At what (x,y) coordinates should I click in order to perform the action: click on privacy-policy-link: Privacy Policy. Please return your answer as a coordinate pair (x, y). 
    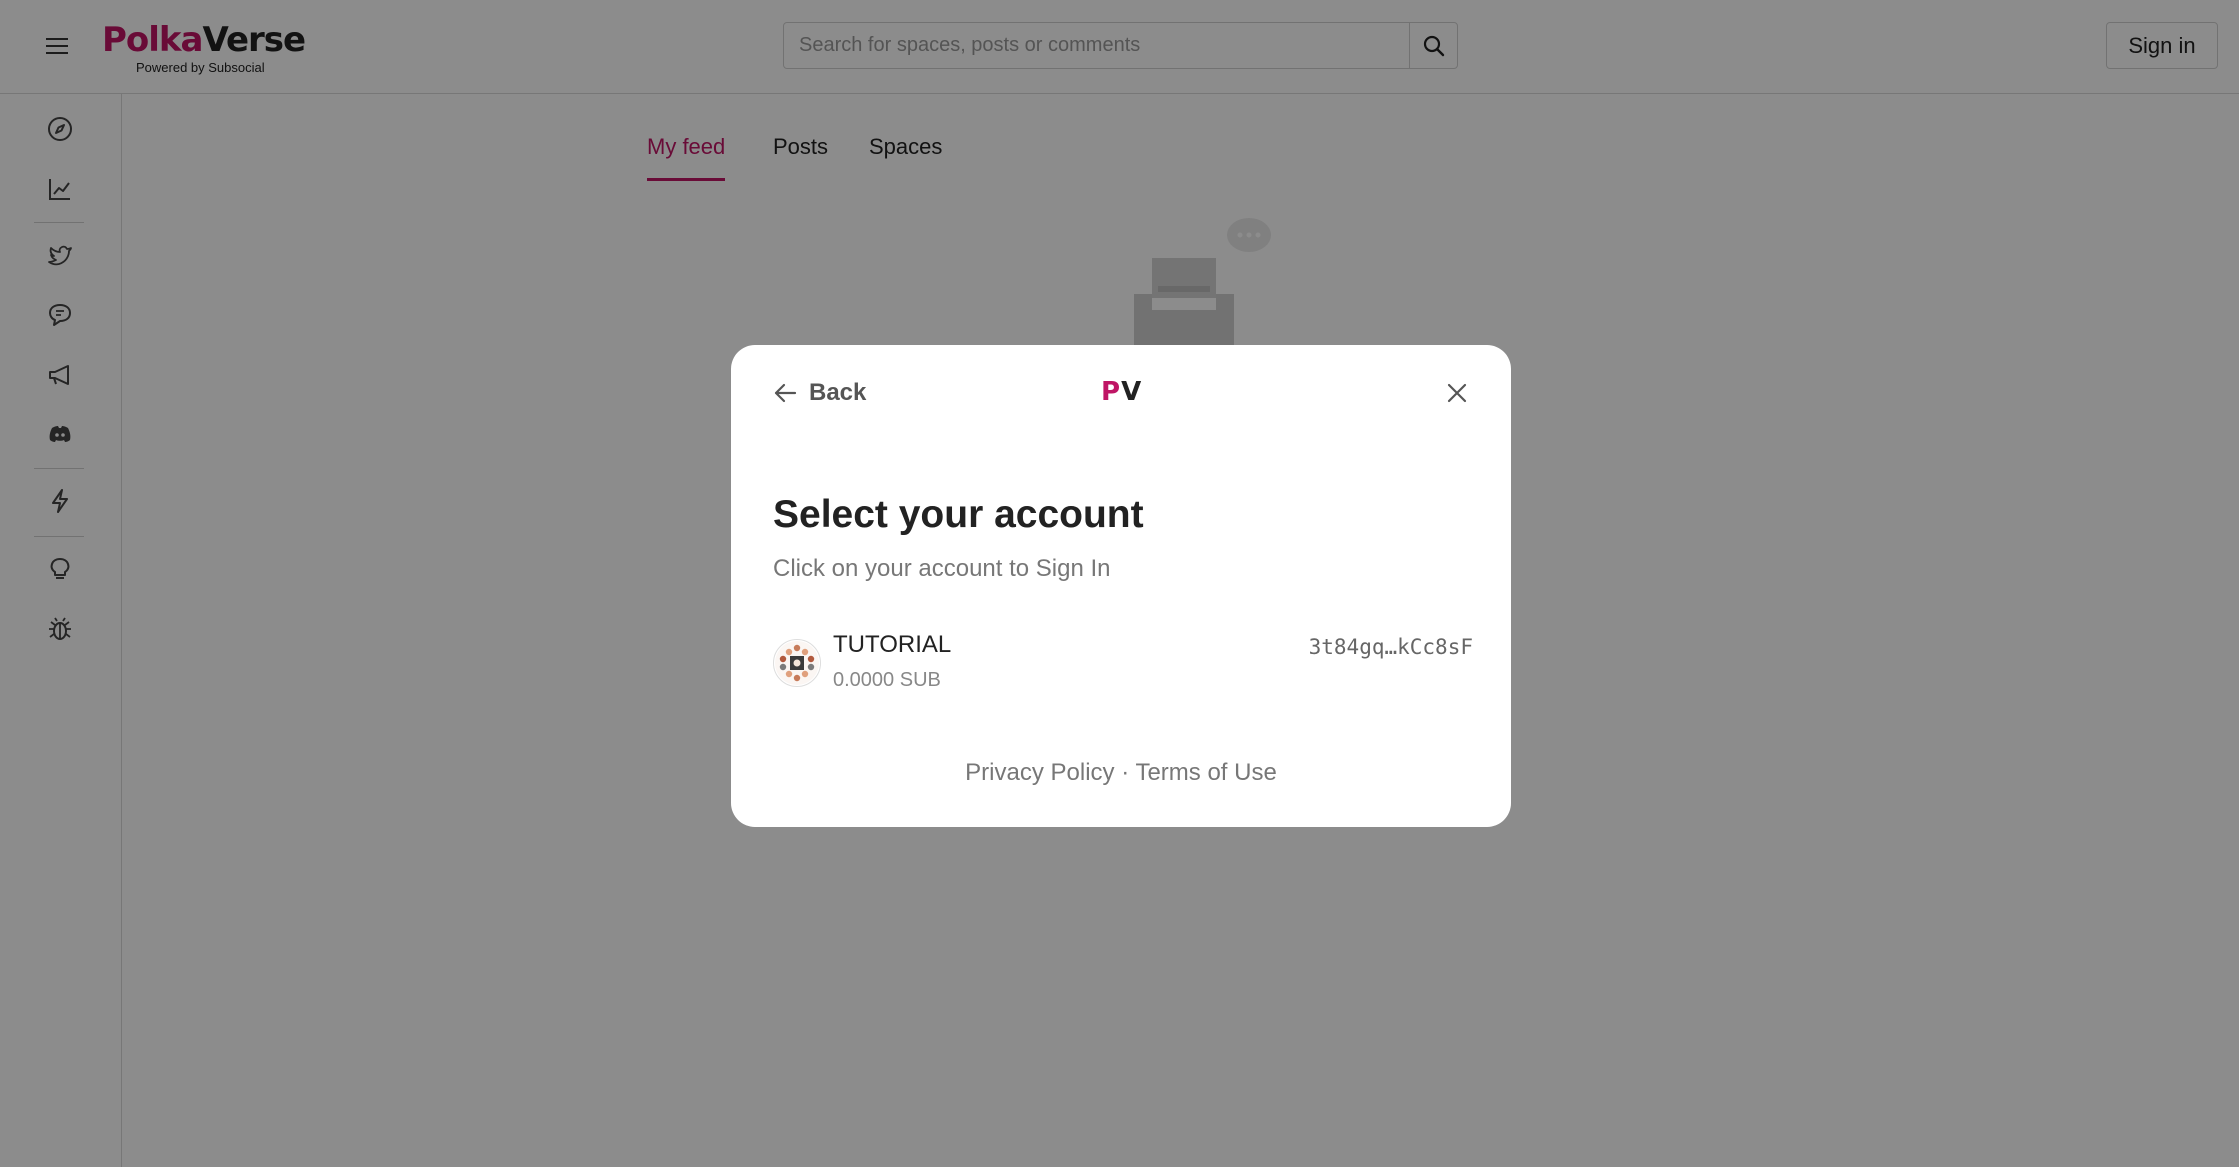
    Looking at the image, I should click on (1039, 772).